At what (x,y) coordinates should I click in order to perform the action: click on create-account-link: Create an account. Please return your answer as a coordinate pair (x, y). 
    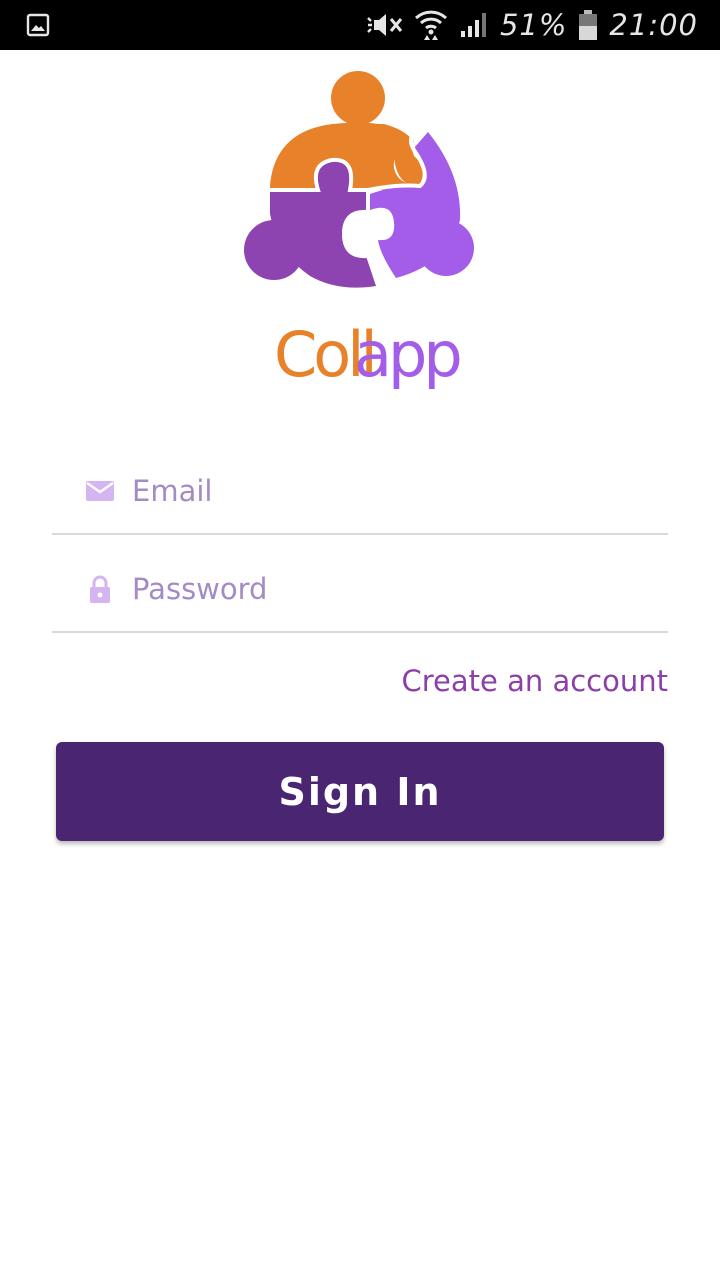
    Looking at the image, I should click on (535, 681).